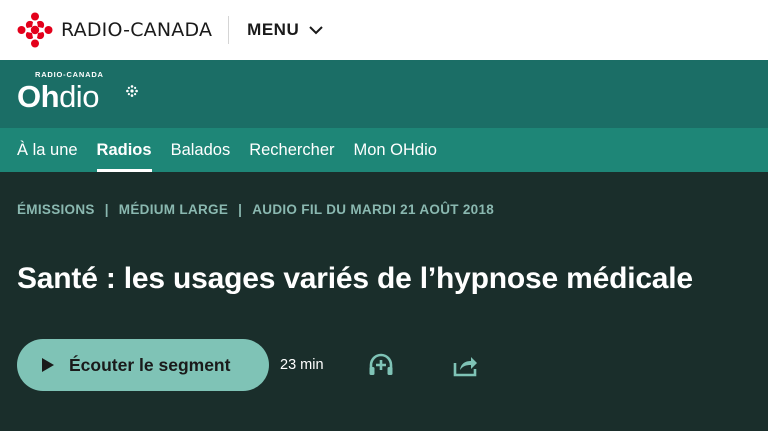 The image size is (768, 431). I want to click on listen-segment-label: Écouter le segment, so click(150, 364).